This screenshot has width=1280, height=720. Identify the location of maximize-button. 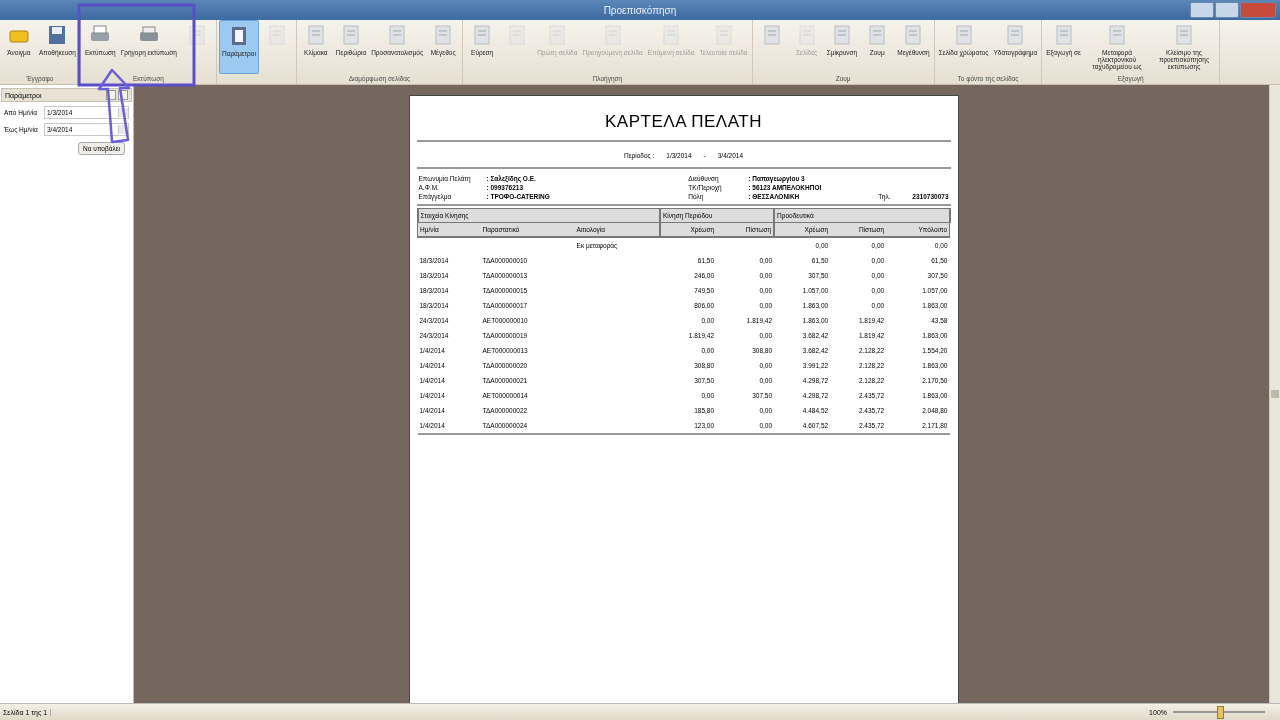
(1227, 10).